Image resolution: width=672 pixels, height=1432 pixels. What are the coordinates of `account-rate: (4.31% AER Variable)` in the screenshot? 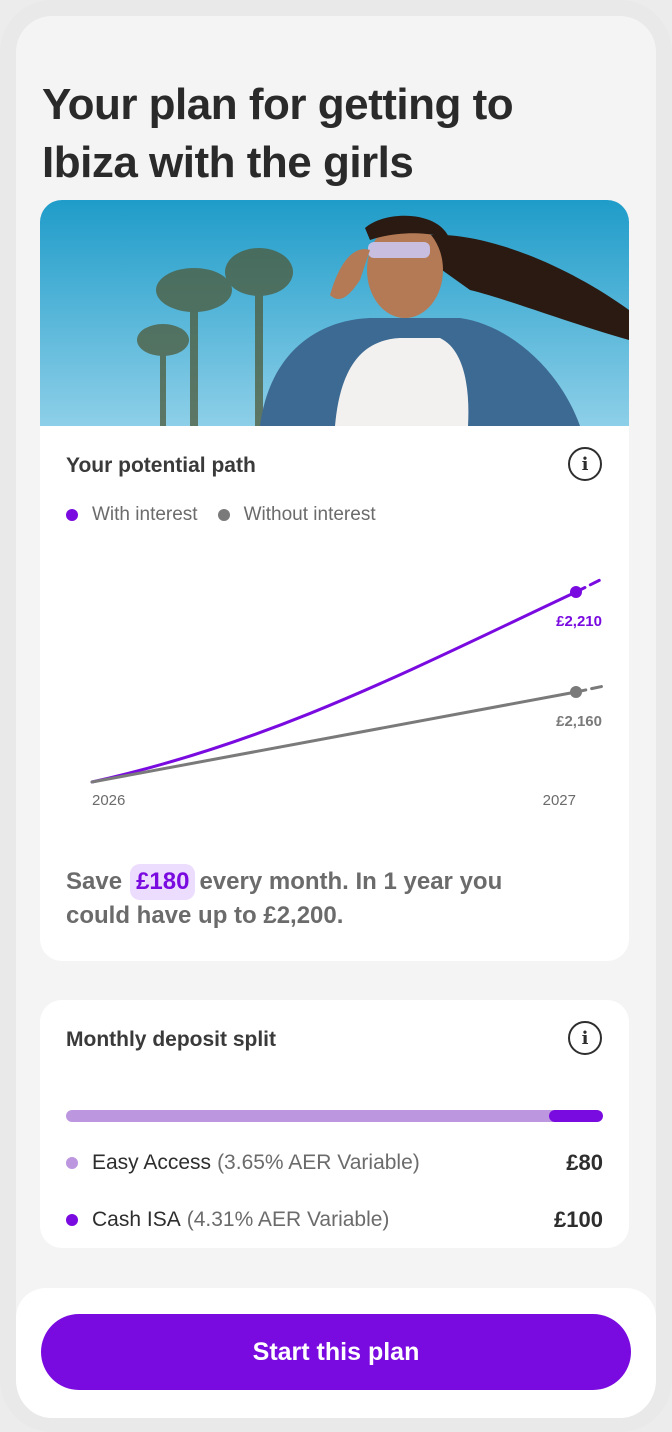 It's located at (288, 1219).